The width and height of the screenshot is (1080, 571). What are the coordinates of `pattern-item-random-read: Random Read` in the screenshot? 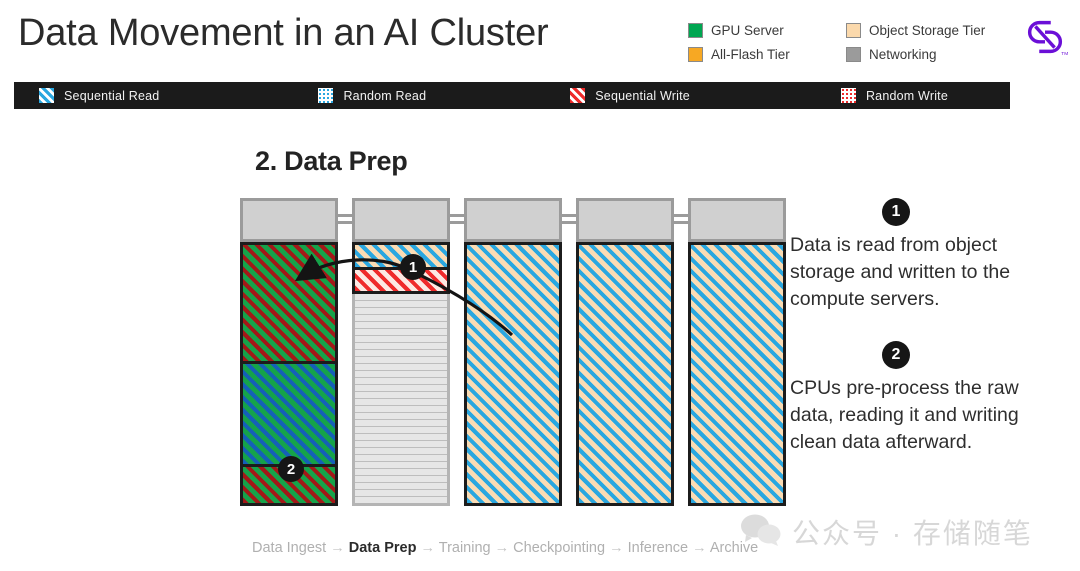 It's located at (371, 95).